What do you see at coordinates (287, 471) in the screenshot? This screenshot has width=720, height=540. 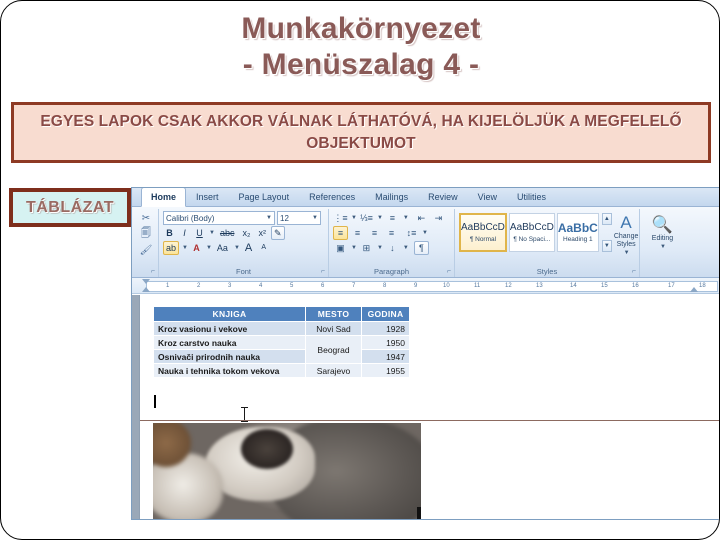 I see `document-image-koala` at bounding box center [287, 471].